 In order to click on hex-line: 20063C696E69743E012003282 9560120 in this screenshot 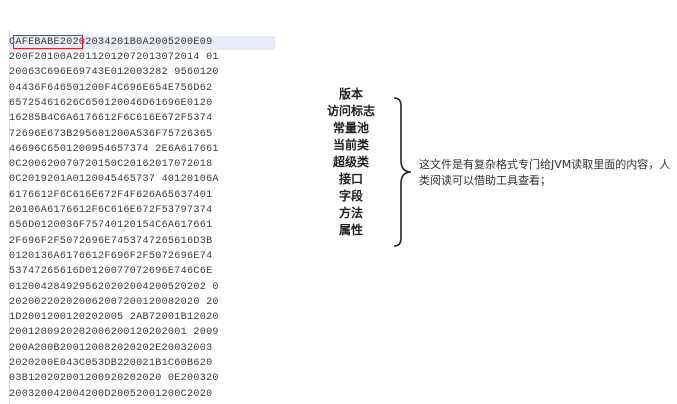, I will do `click(114, 73)`.